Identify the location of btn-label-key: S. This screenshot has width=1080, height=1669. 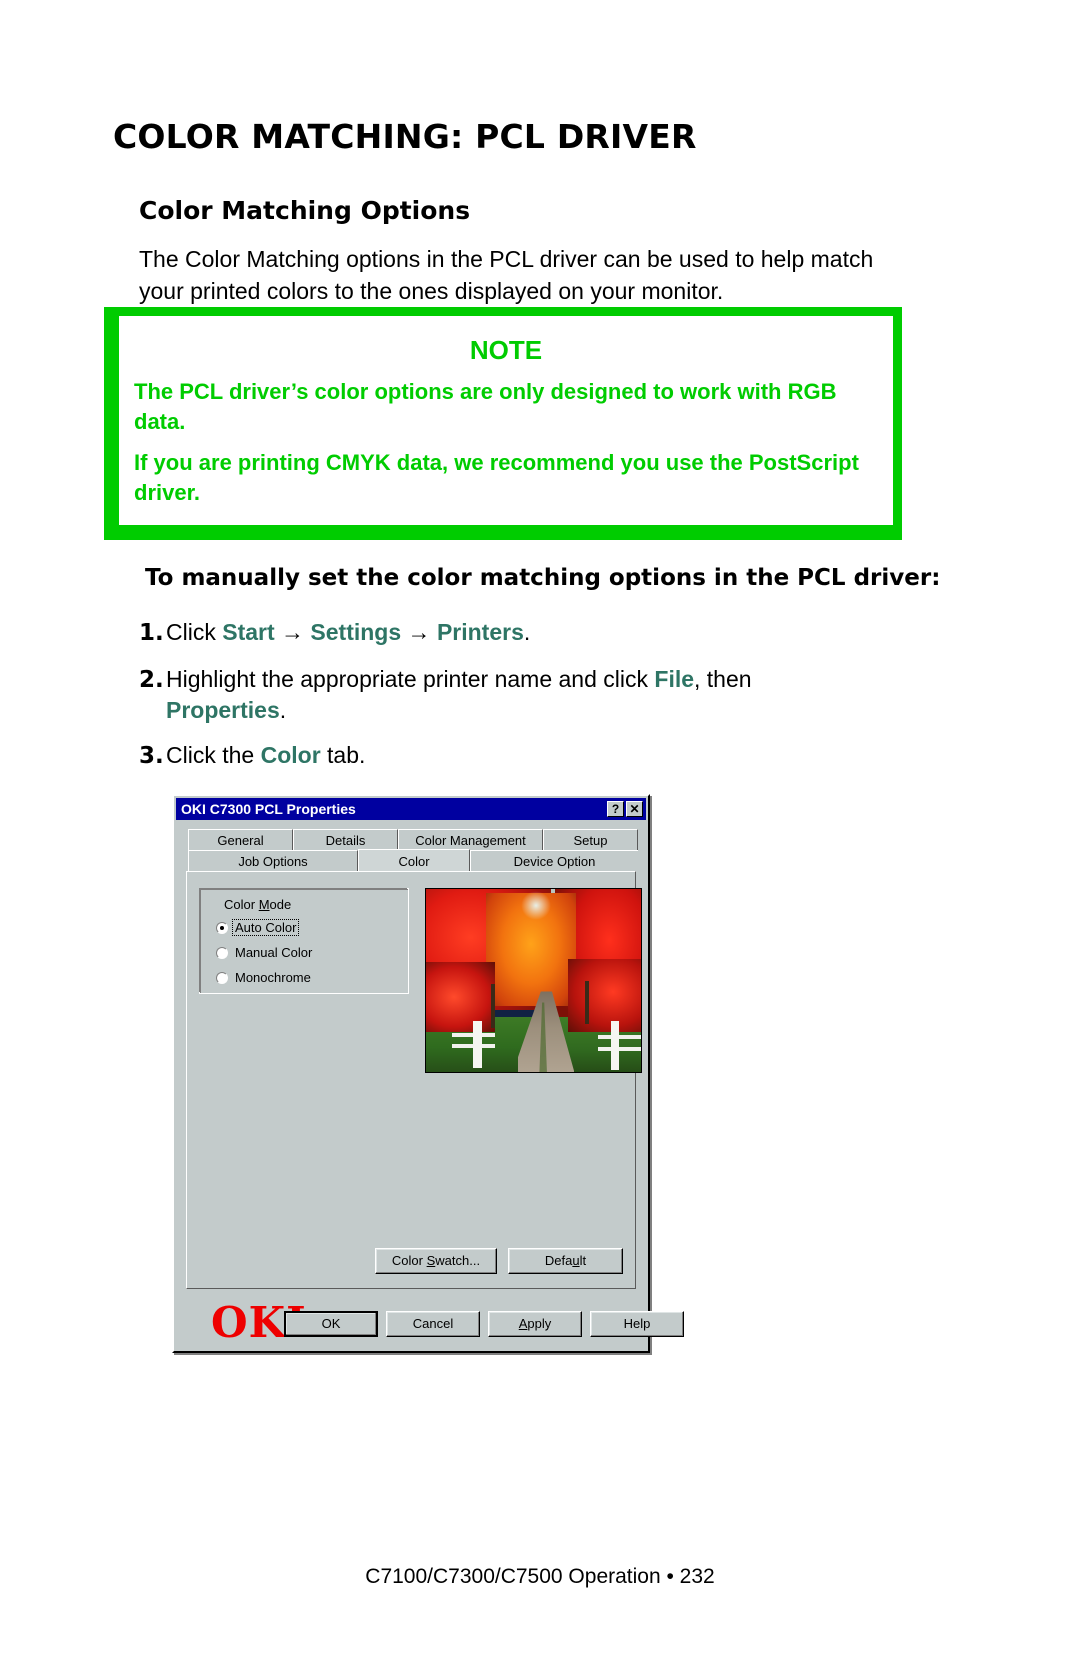
(431, 1260).